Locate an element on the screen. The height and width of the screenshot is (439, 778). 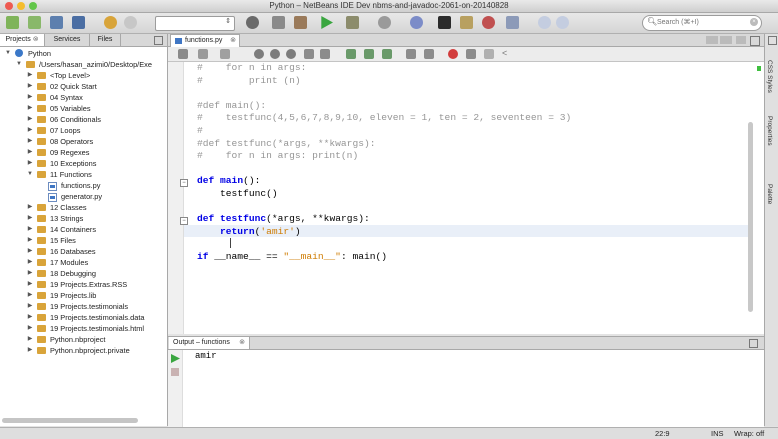
clean-build-globe-icon is located at coordinates (252, 22).